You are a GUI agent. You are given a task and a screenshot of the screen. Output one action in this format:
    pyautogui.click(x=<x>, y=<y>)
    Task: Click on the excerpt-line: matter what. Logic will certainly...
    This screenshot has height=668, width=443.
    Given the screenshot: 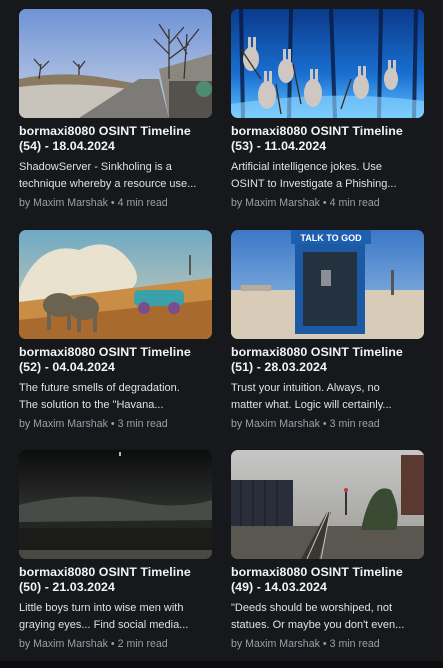 What is the action you would take?
    pyautogui.click(x=311, y=405)
    